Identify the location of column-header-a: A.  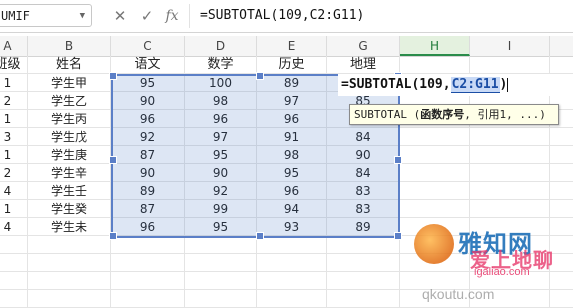
(14, 46).